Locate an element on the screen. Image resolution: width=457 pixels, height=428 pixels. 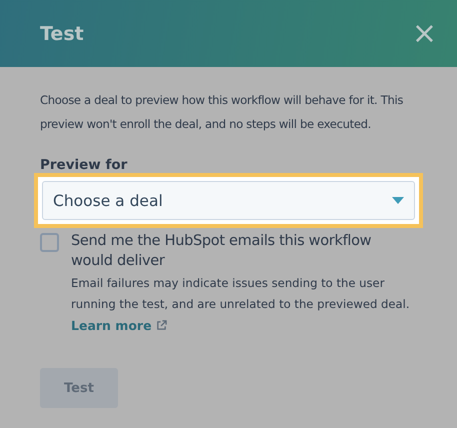
field-label: Preview for is located at coordinates (84, 165).